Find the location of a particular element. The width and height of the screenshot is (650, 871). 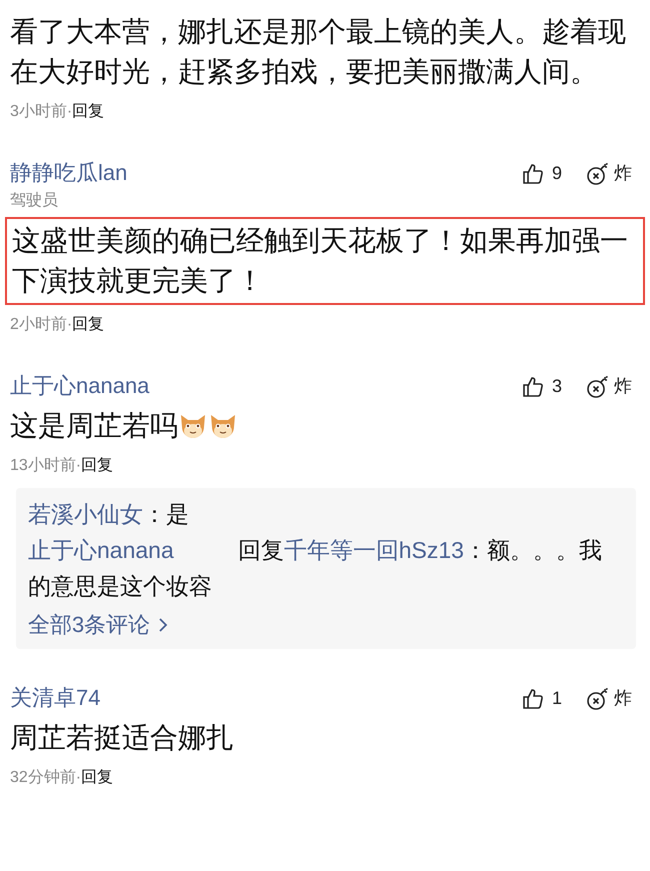

user-rank-label: 驾驶员 is located at coordinates (34, 200).